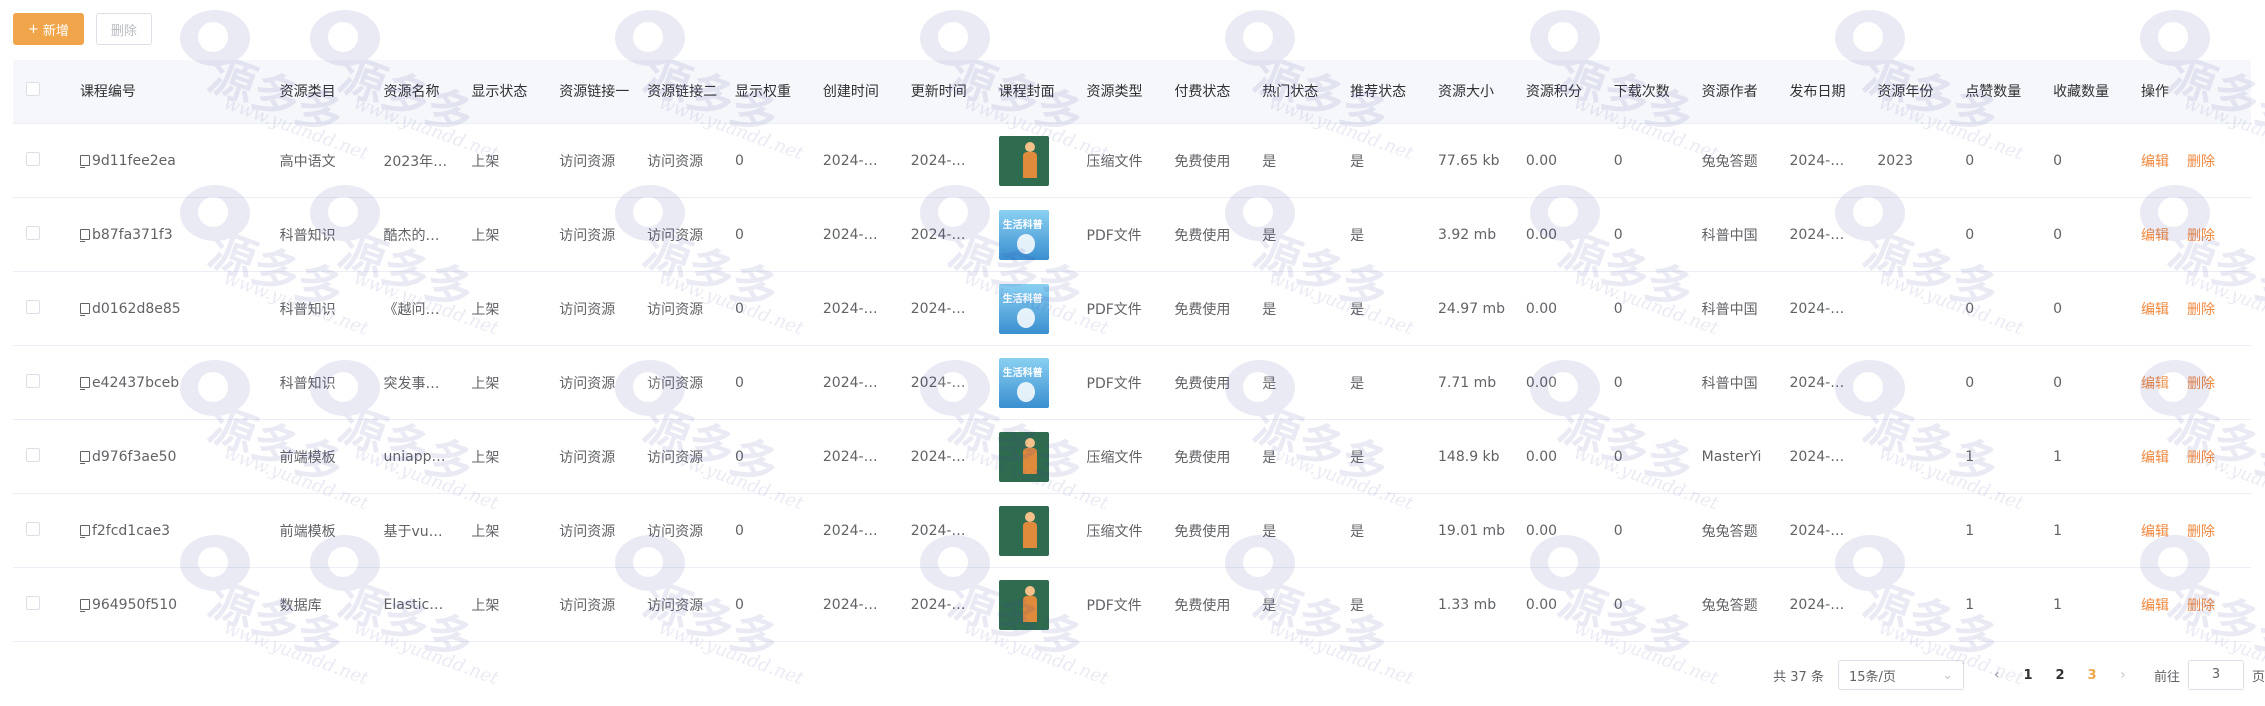  Describe the element at coordinates (1970, 382) in the screenshot. I see `cell-like: 0` at that location.